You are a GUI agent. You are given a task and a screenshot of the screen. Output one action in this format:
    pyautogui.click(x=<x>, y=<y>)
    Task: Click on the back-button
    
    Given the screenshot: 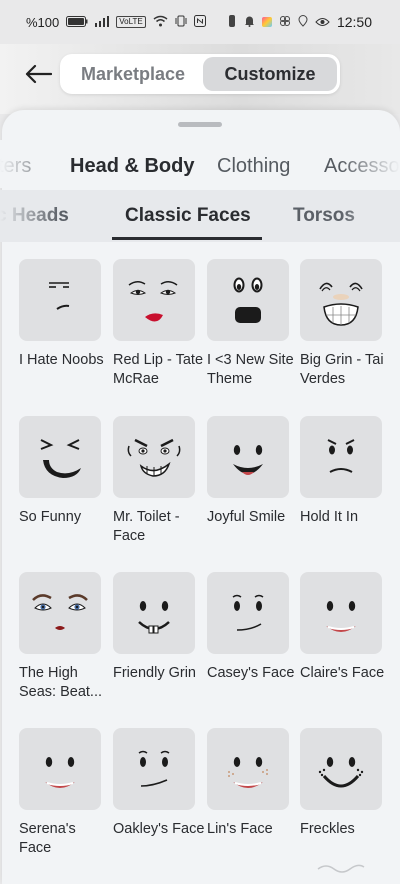 What is the action you would take?
    pyautogui.click(x=38, y=74)
    